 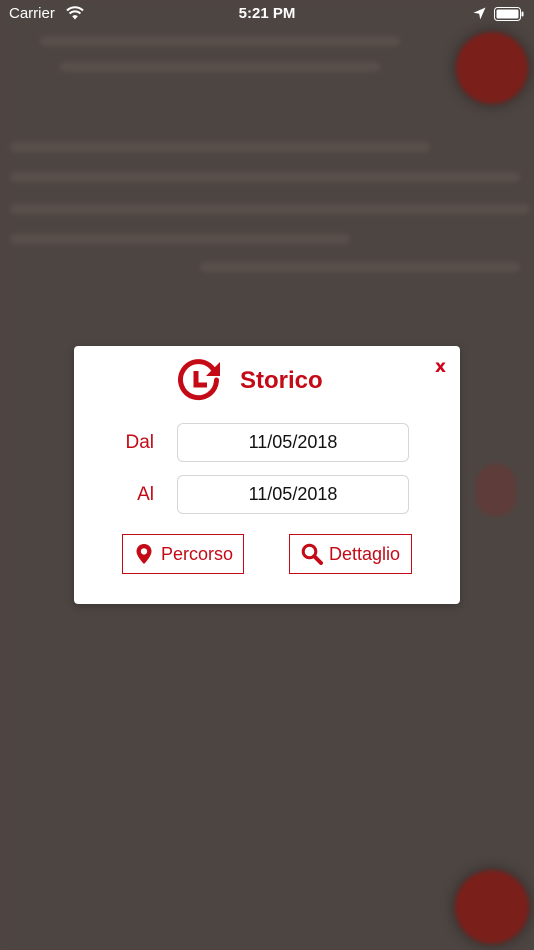 I want to click on history-clock-icon, so click(x=199, y=380).